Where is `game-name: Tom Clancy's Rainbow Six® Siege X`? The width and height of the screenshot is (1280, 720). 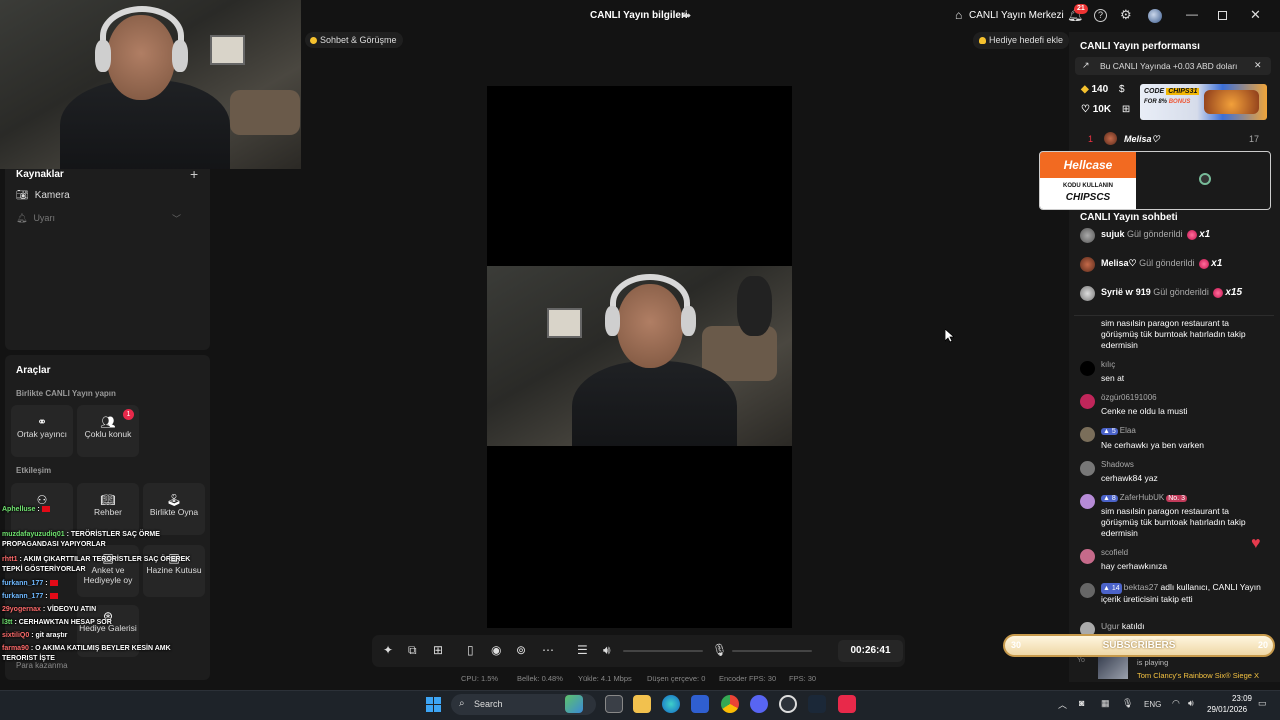 game-name: Tom Clancy's Rainbow Six® Siege X is located at coordinates (1198, 675).